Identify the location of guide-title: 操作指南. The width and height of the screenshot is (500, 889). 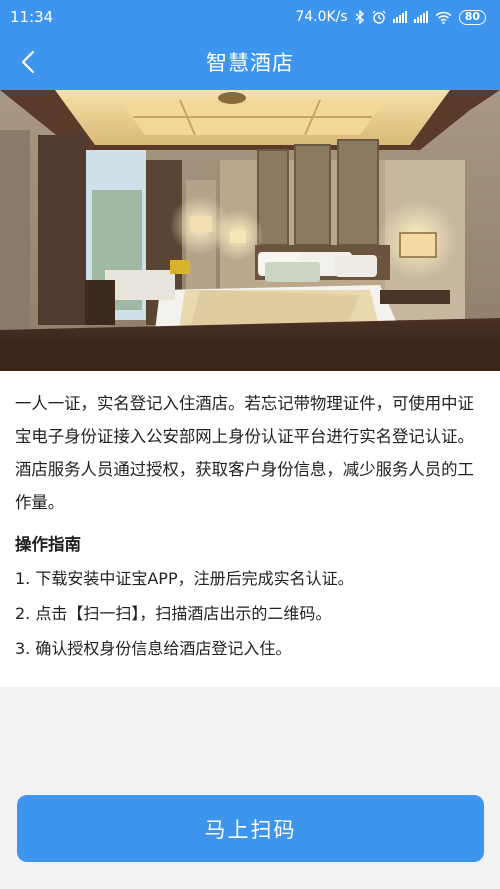
(48, 544).